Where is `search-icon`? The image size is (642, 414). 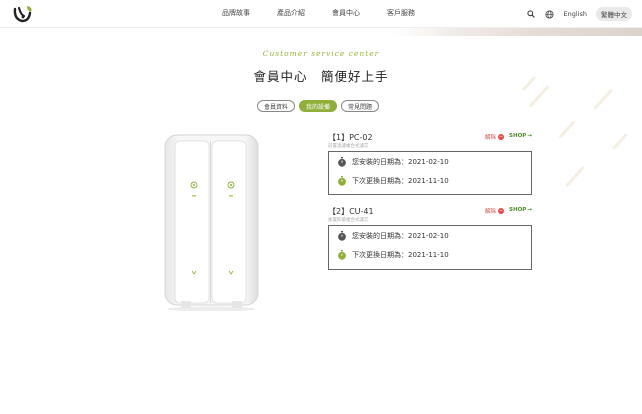
search-icon is located at coordinates (531, 14).